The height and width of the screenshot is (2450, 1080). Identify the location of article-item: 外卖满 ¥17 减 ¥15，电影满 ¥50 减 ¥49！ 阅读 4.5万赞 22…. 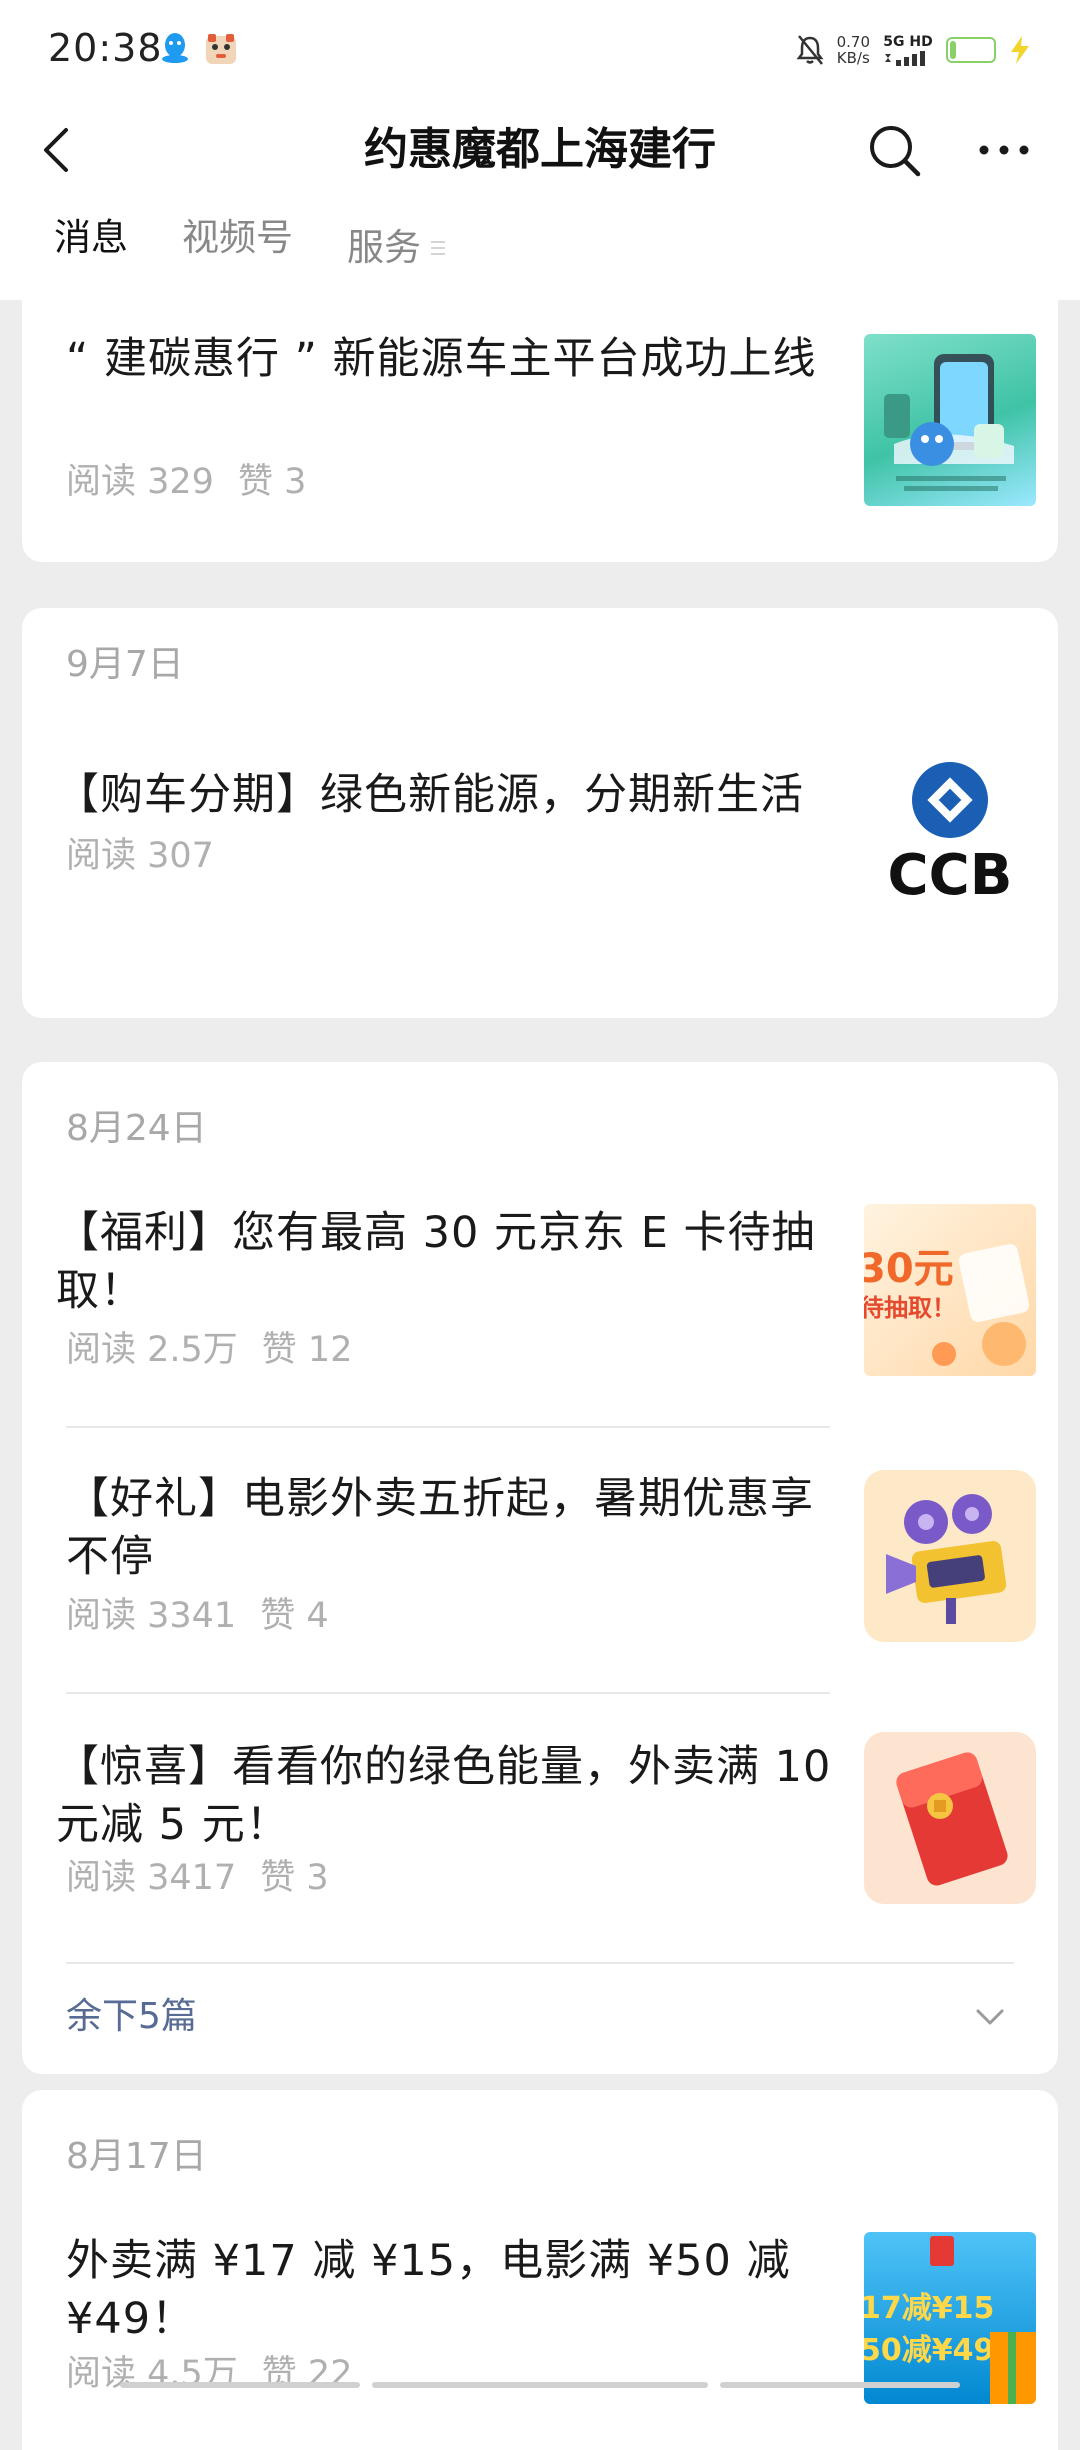
(562, 2332).